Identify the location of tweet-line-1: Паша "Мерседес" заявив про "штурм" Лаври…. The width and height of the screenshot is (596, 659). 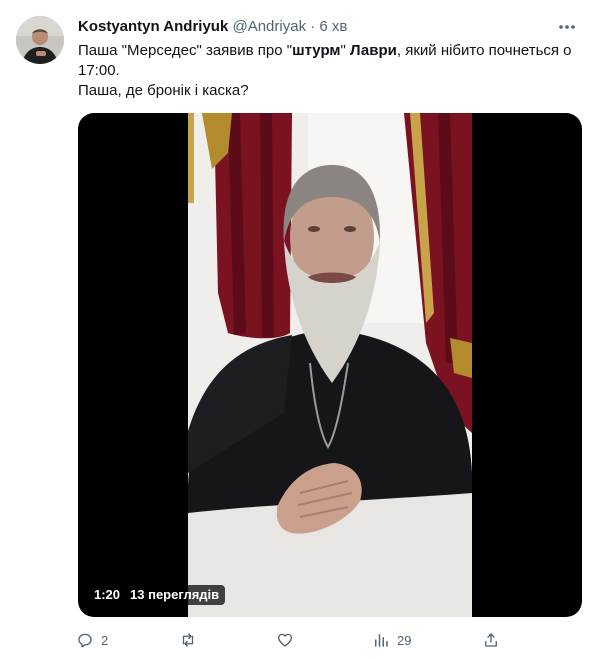
(325, 60).